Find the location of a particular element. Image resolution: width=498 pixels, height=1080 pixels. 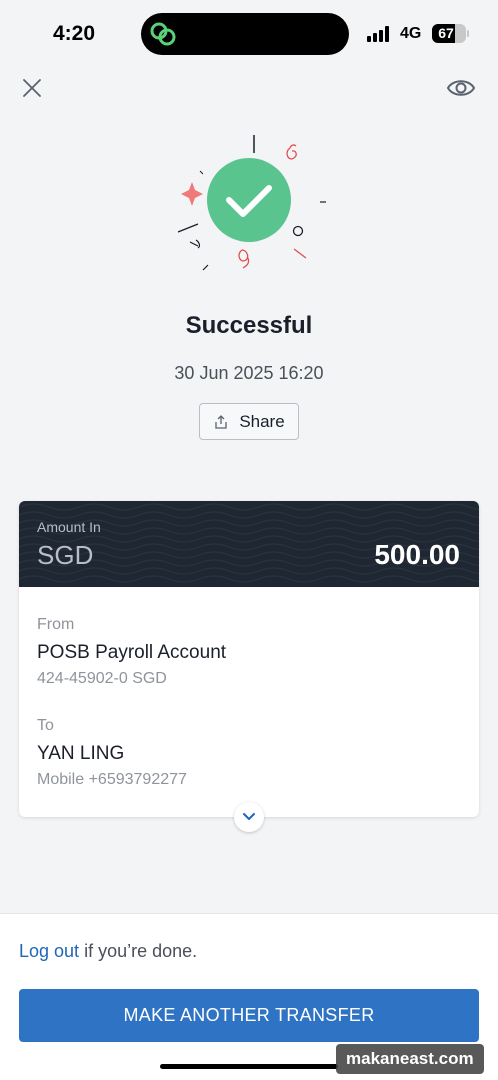

share-label: Share is located at coordinates (262, 421).